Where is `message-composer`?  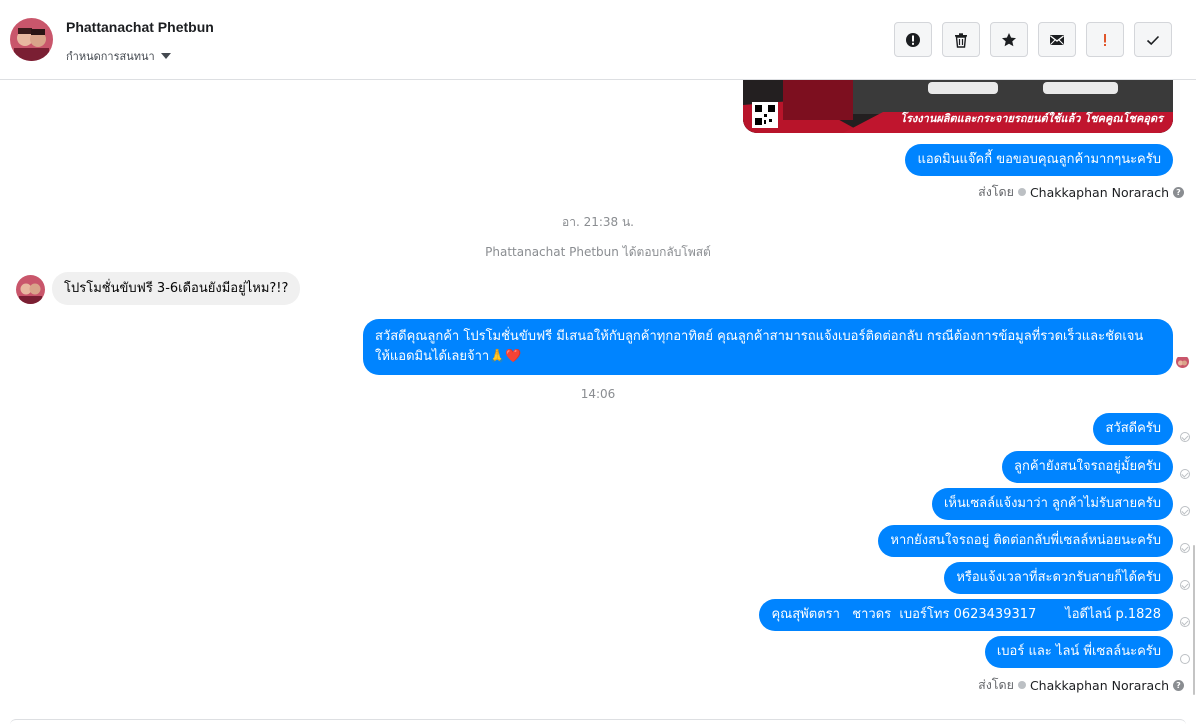 message-composer is located at coordinates (598, 721).